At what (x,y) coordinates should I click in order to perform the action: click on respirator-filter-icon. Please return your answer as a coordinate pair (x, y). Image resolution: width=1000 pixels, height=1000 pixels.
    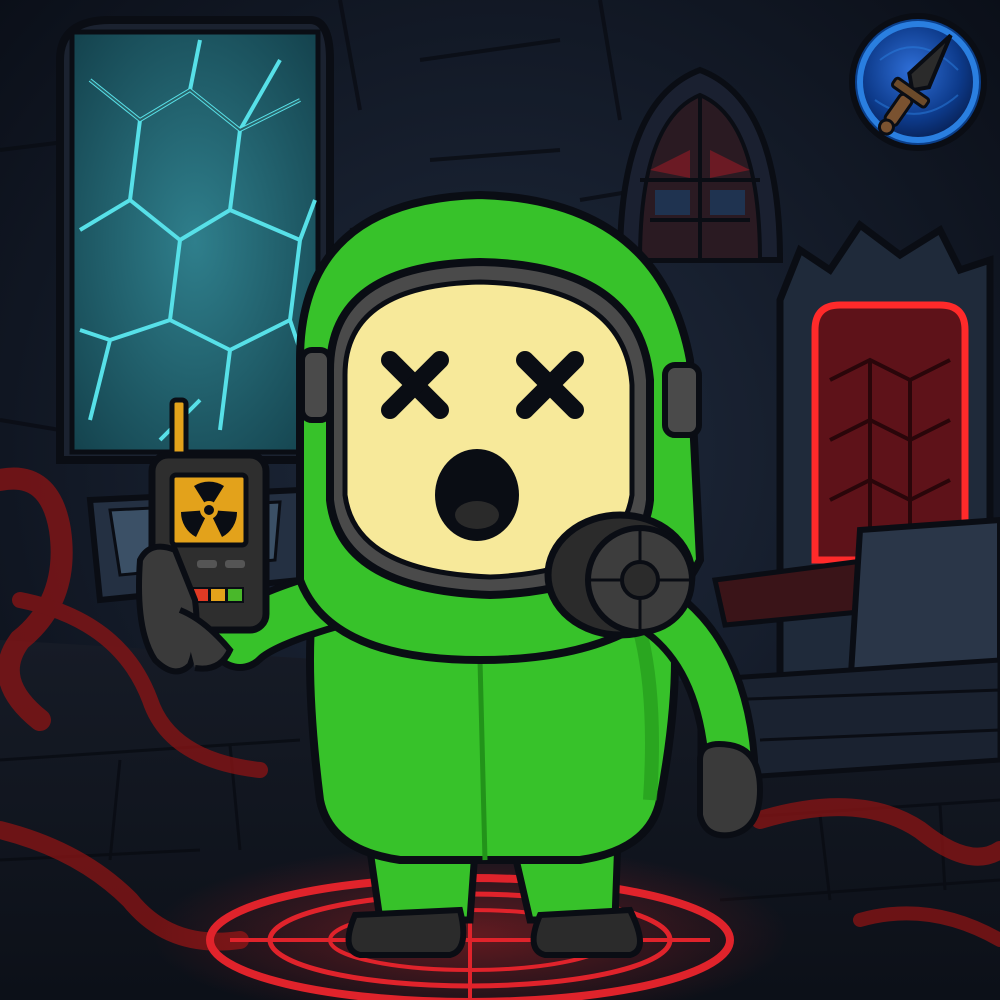
    Looking at the image, I should click on (620, 575).